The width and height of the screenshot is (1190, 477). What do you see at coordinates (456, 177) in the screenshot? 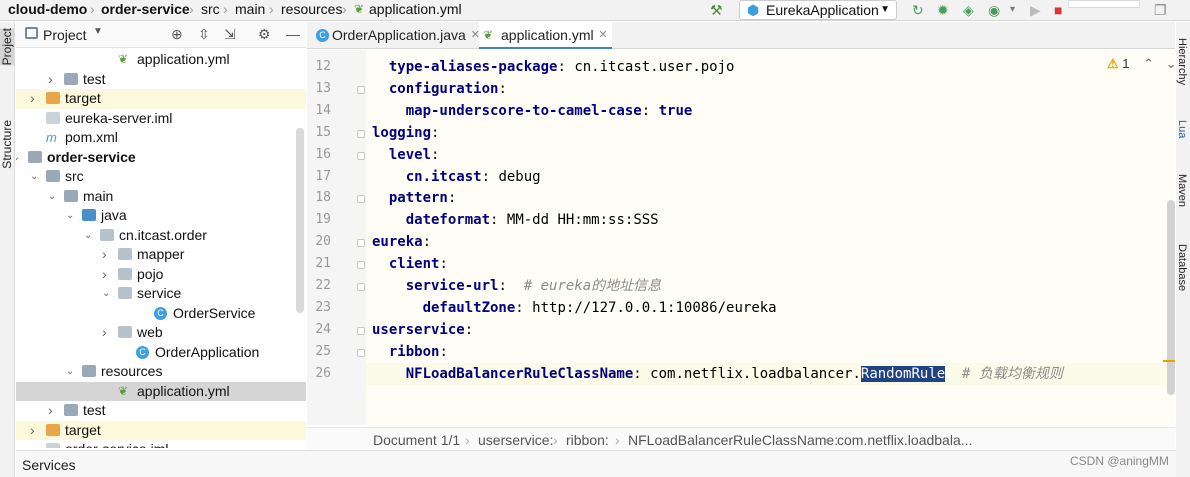
I see `code-line: cn.itcast: debug` at bounding box center [456, 177].